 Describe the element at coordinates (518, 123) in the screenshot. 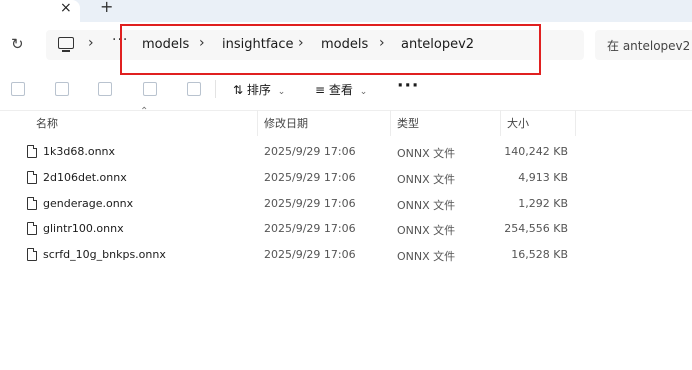

I see `column-size: 大小` at that location.